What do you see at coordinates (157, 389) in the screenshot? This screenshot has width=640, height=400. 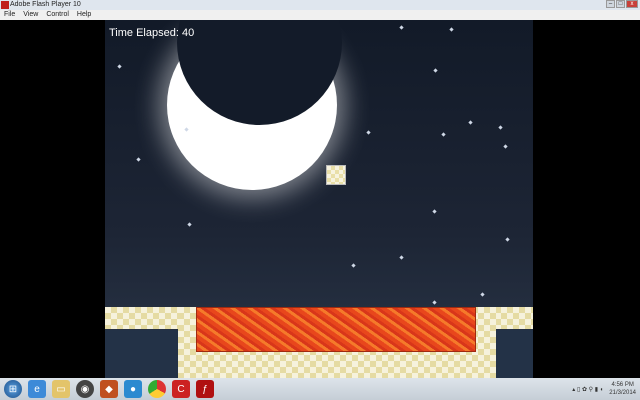 I see `chrome-icon` at bounding box center [157, 389].